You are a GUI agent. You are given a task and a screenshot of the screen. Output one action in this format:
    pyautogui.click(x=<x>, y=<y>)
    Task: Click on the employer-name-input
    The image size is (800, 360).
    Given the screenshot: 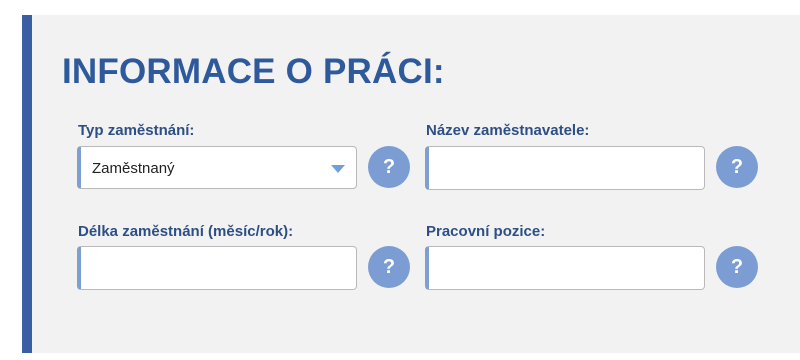 What is the action you would take?
    pyautogui.click(x=565, y=168)
    